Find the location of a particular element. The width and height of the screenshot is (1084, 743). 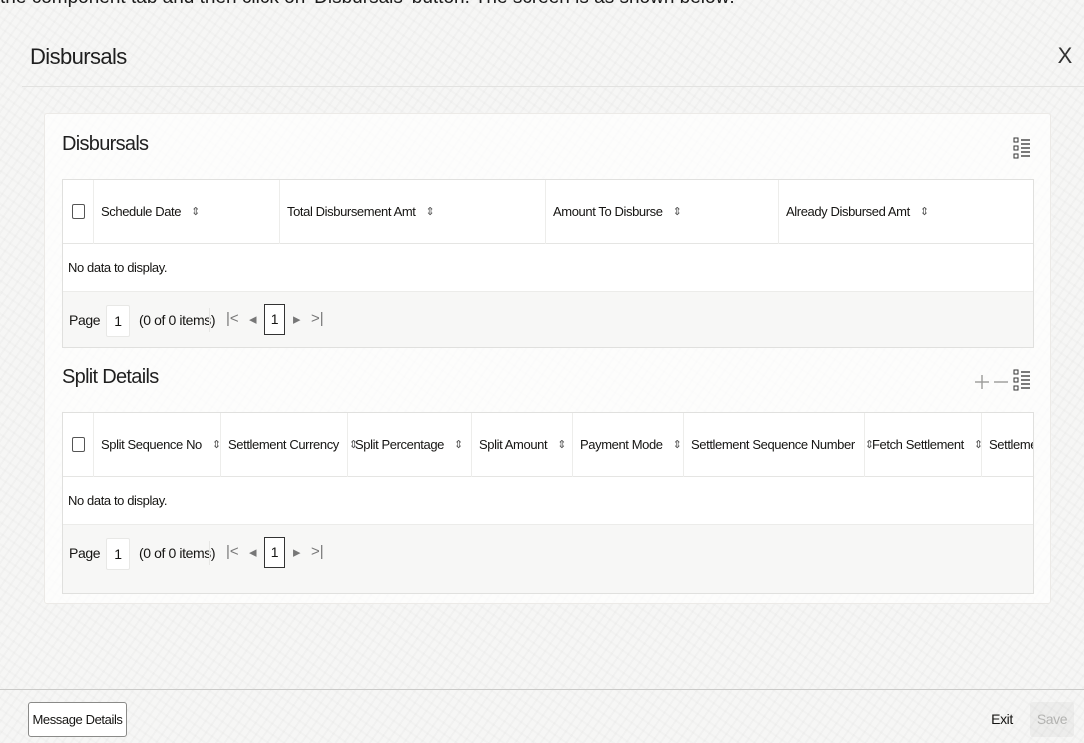

split-details-empty-message: No data to display. is located at coordinates (118, 500).